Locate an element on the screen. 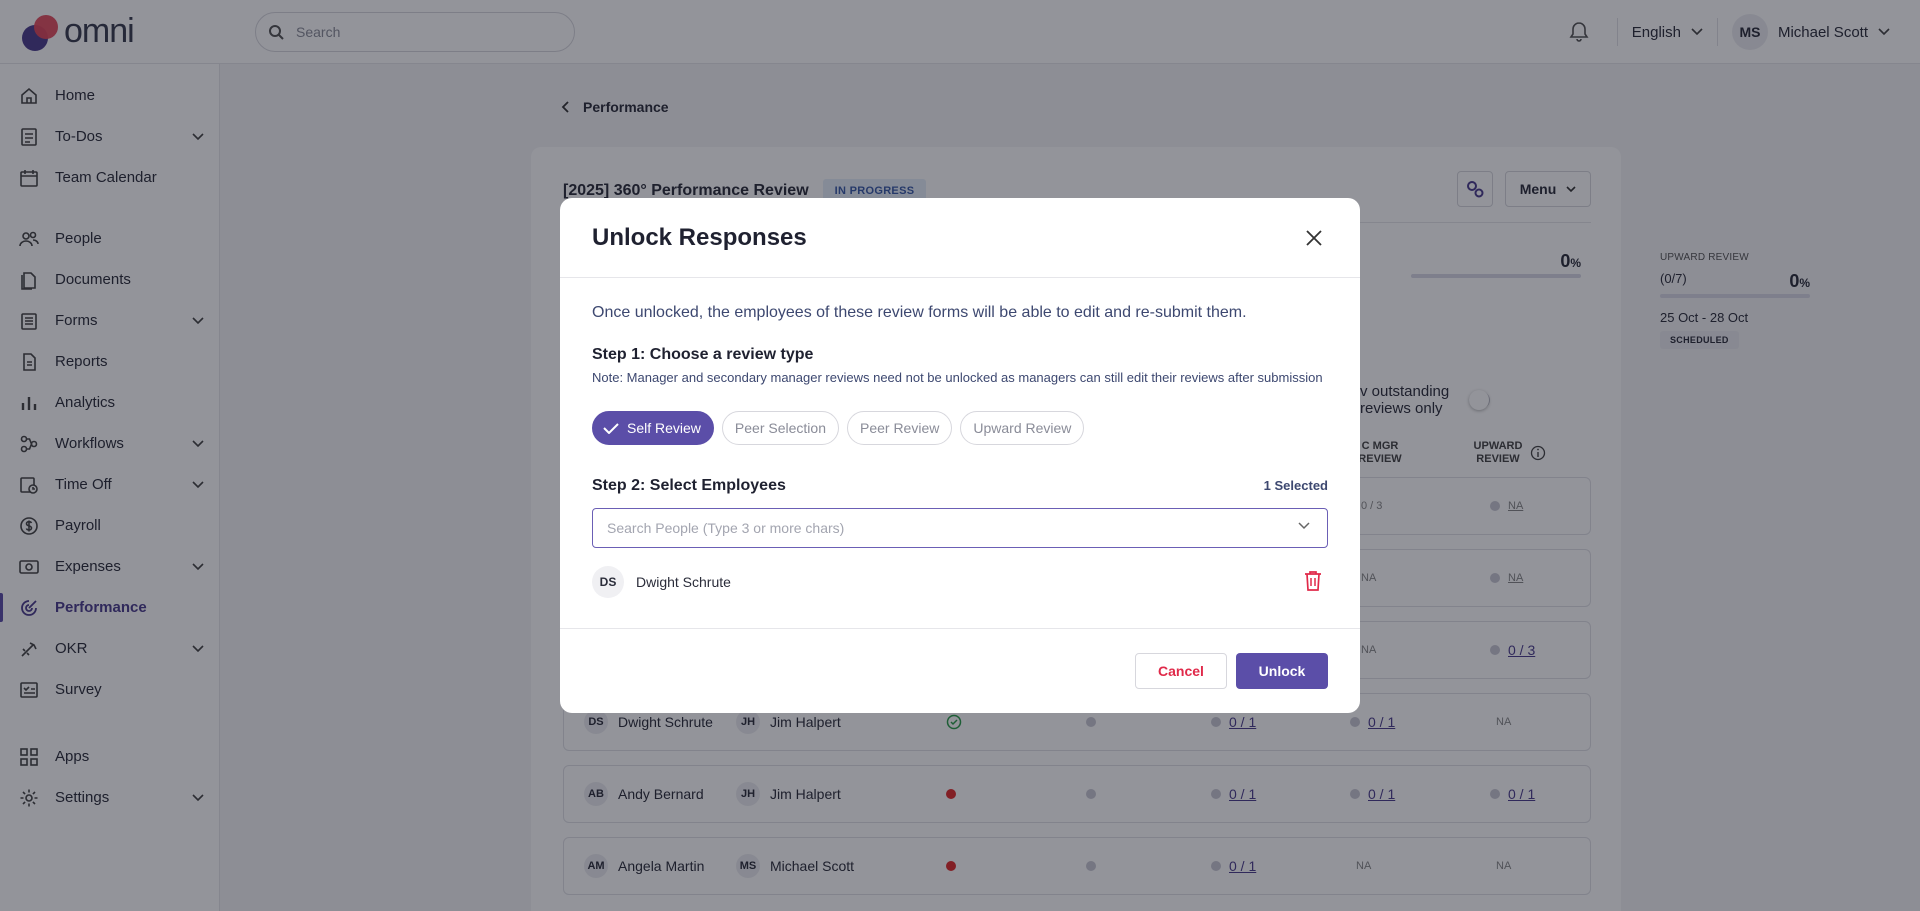 The image size is (1920, 911). chip-label: Peer Selection is located at coordinates (780, 428).